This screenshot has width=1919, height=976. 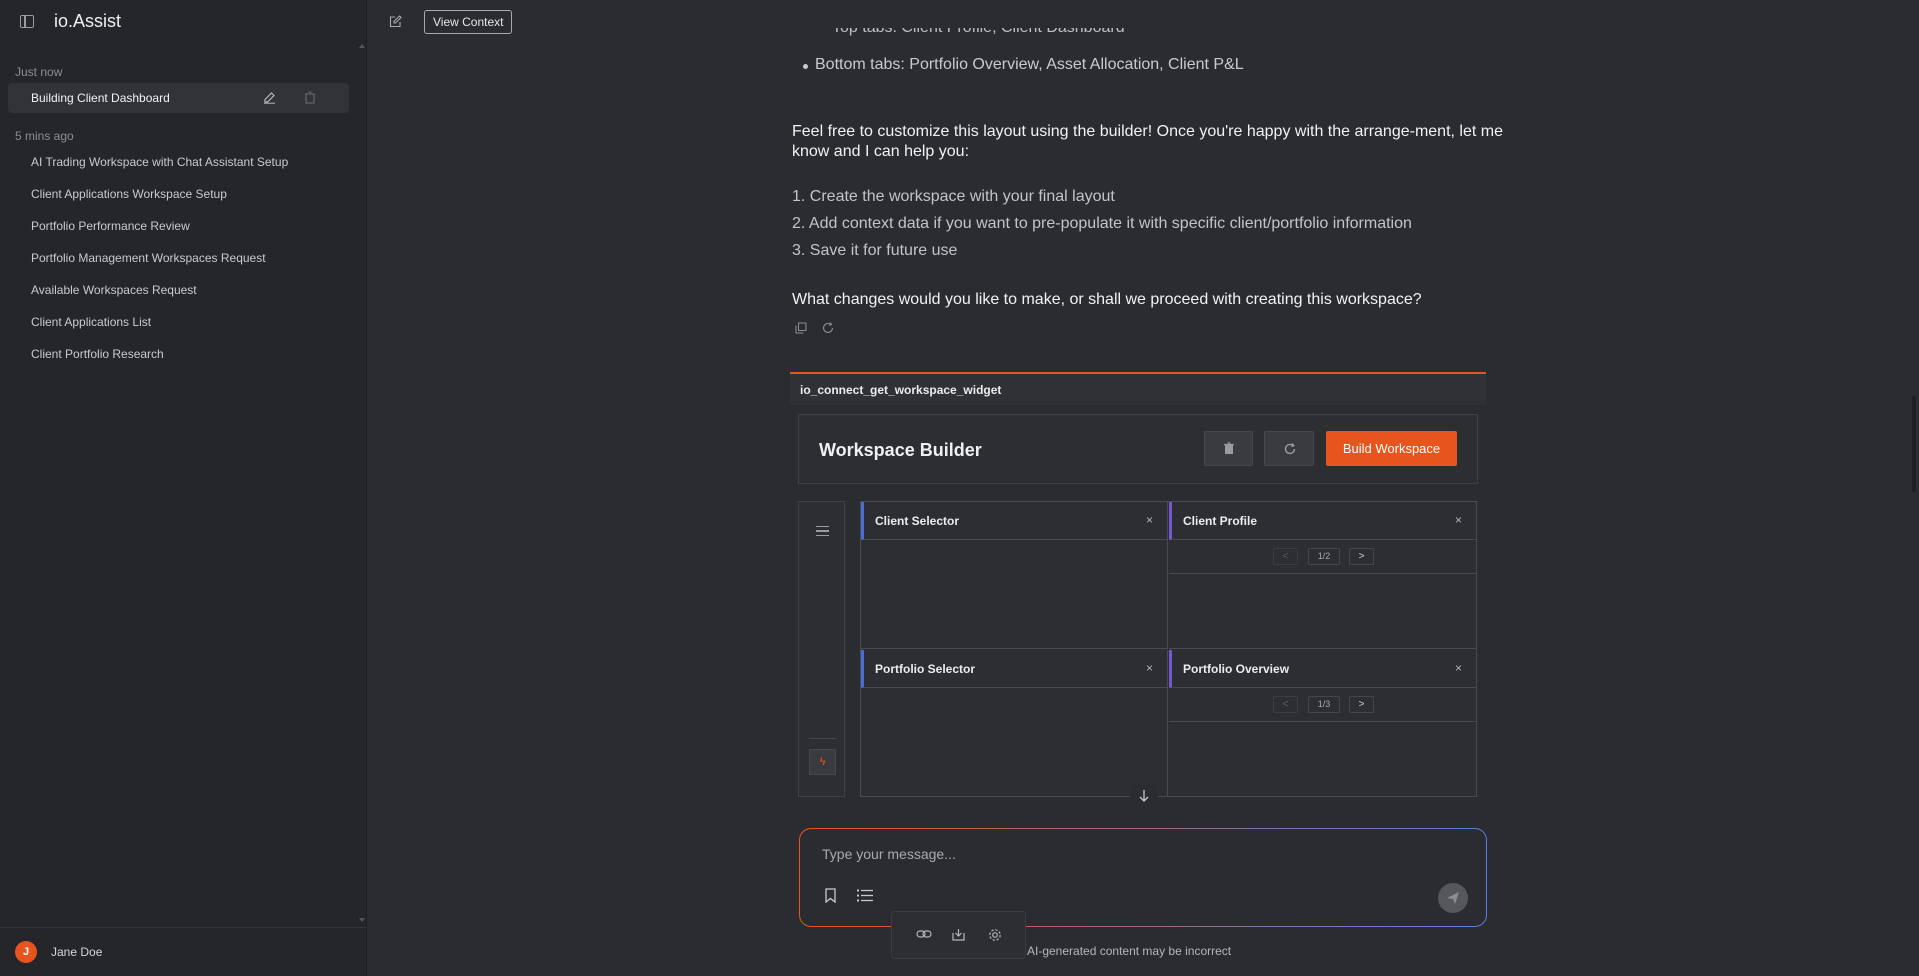 What do you see at coordinates (822, 762) in the screenshot?
I see `bolt-icon: ϟ` at bounding box center [822, 762].